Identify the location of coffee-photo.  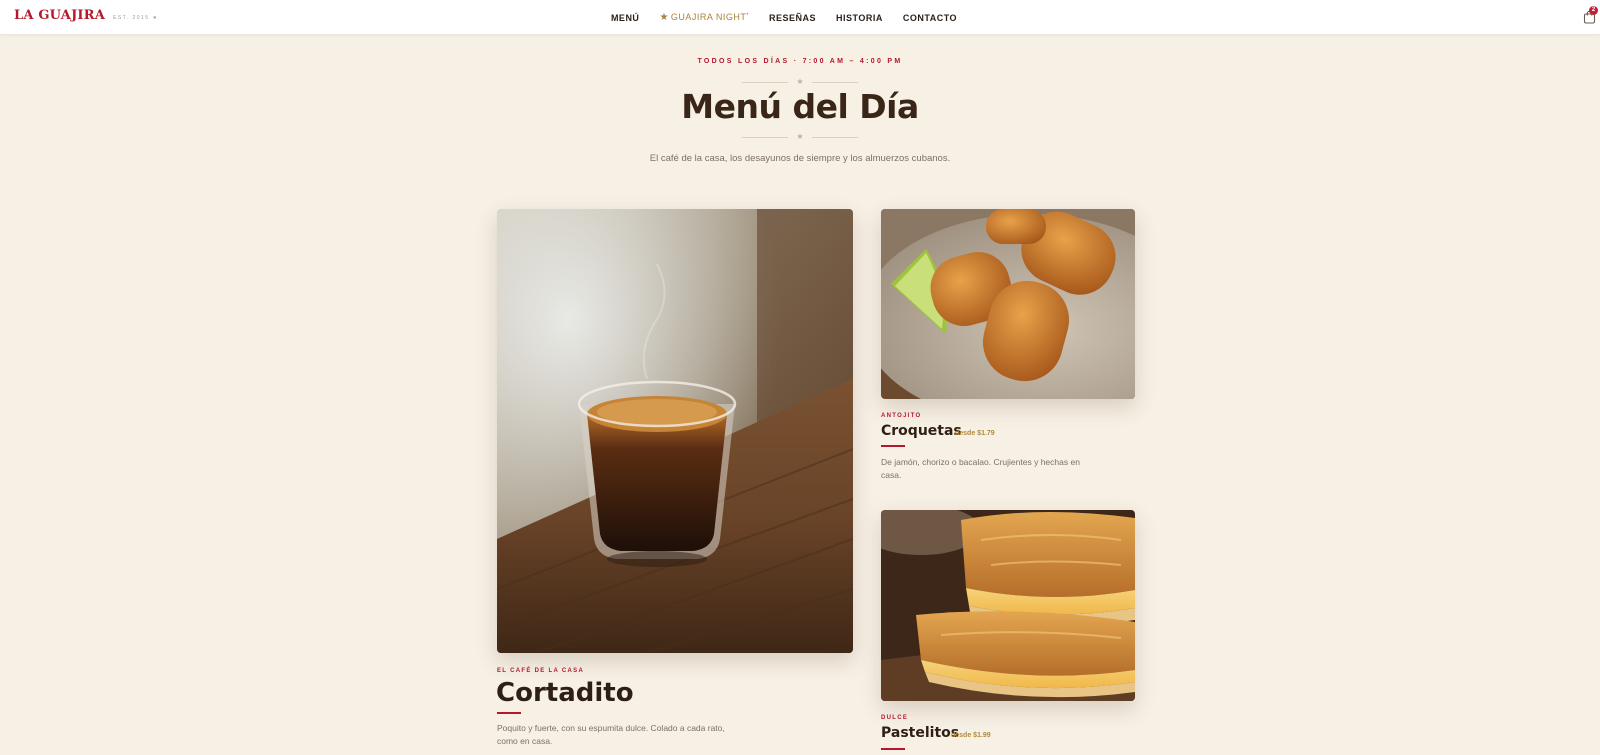
(675, 431).